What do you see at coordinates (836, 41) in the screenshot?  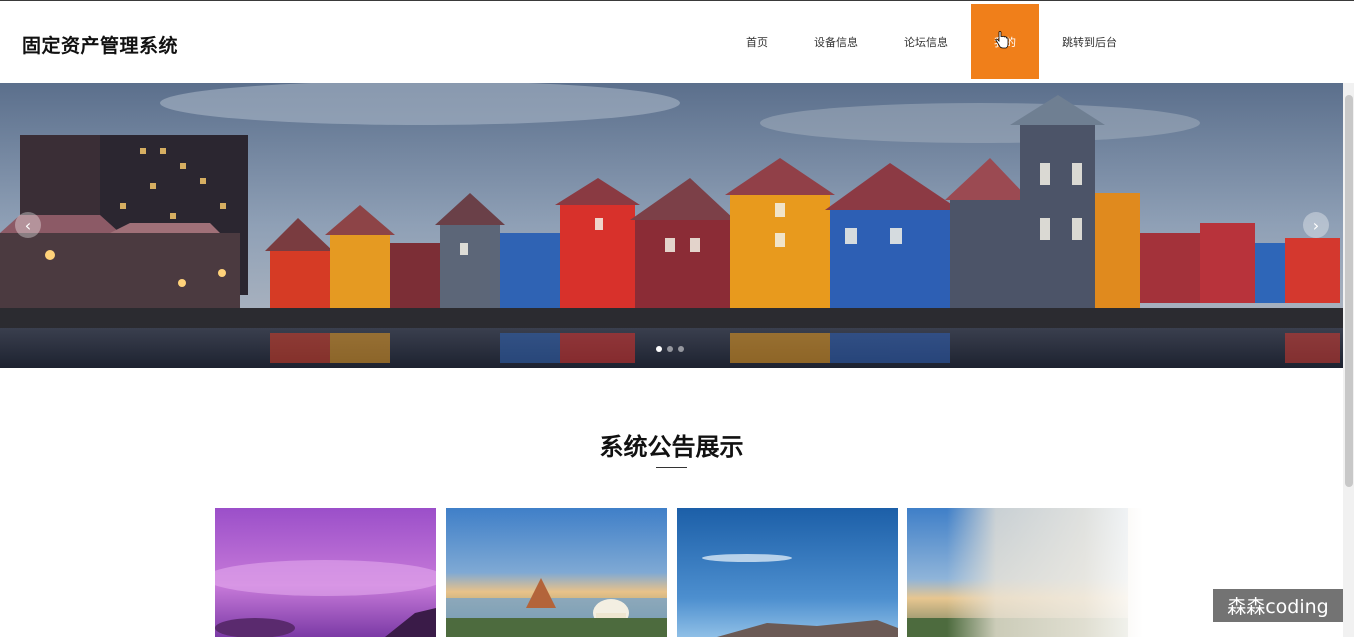 I see `nav-equipment-info: 设备信息` at bounding box center [836, 41].